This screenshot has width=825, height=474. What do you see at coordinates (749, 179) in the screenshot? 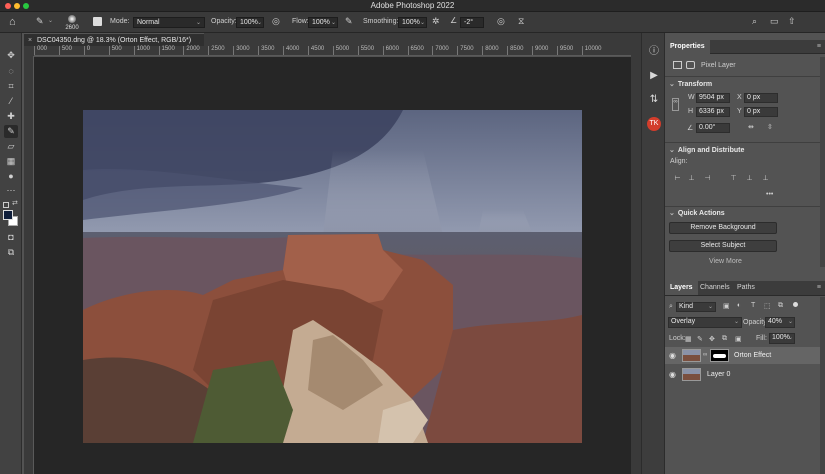
I see `align-vcenter-icon: ⊥` at bounding box center [749, 179].